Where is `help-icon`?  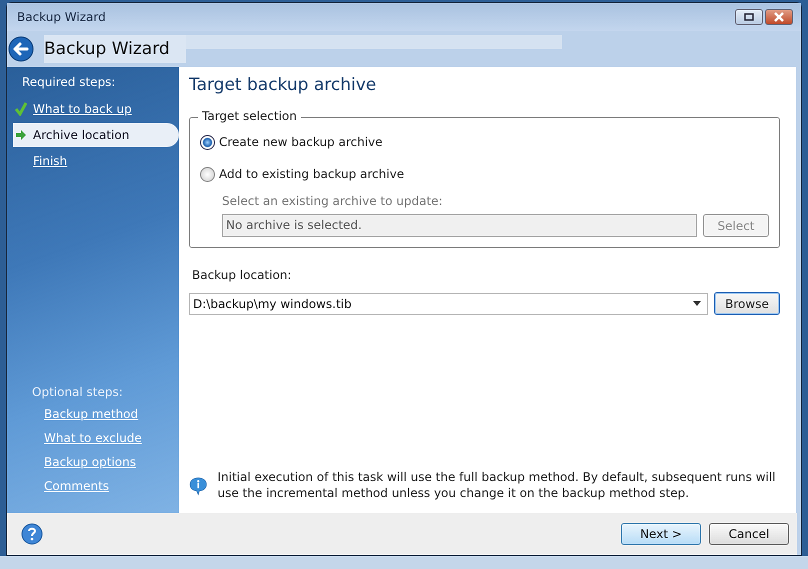
help-icon is located at coordinates (32, 534).